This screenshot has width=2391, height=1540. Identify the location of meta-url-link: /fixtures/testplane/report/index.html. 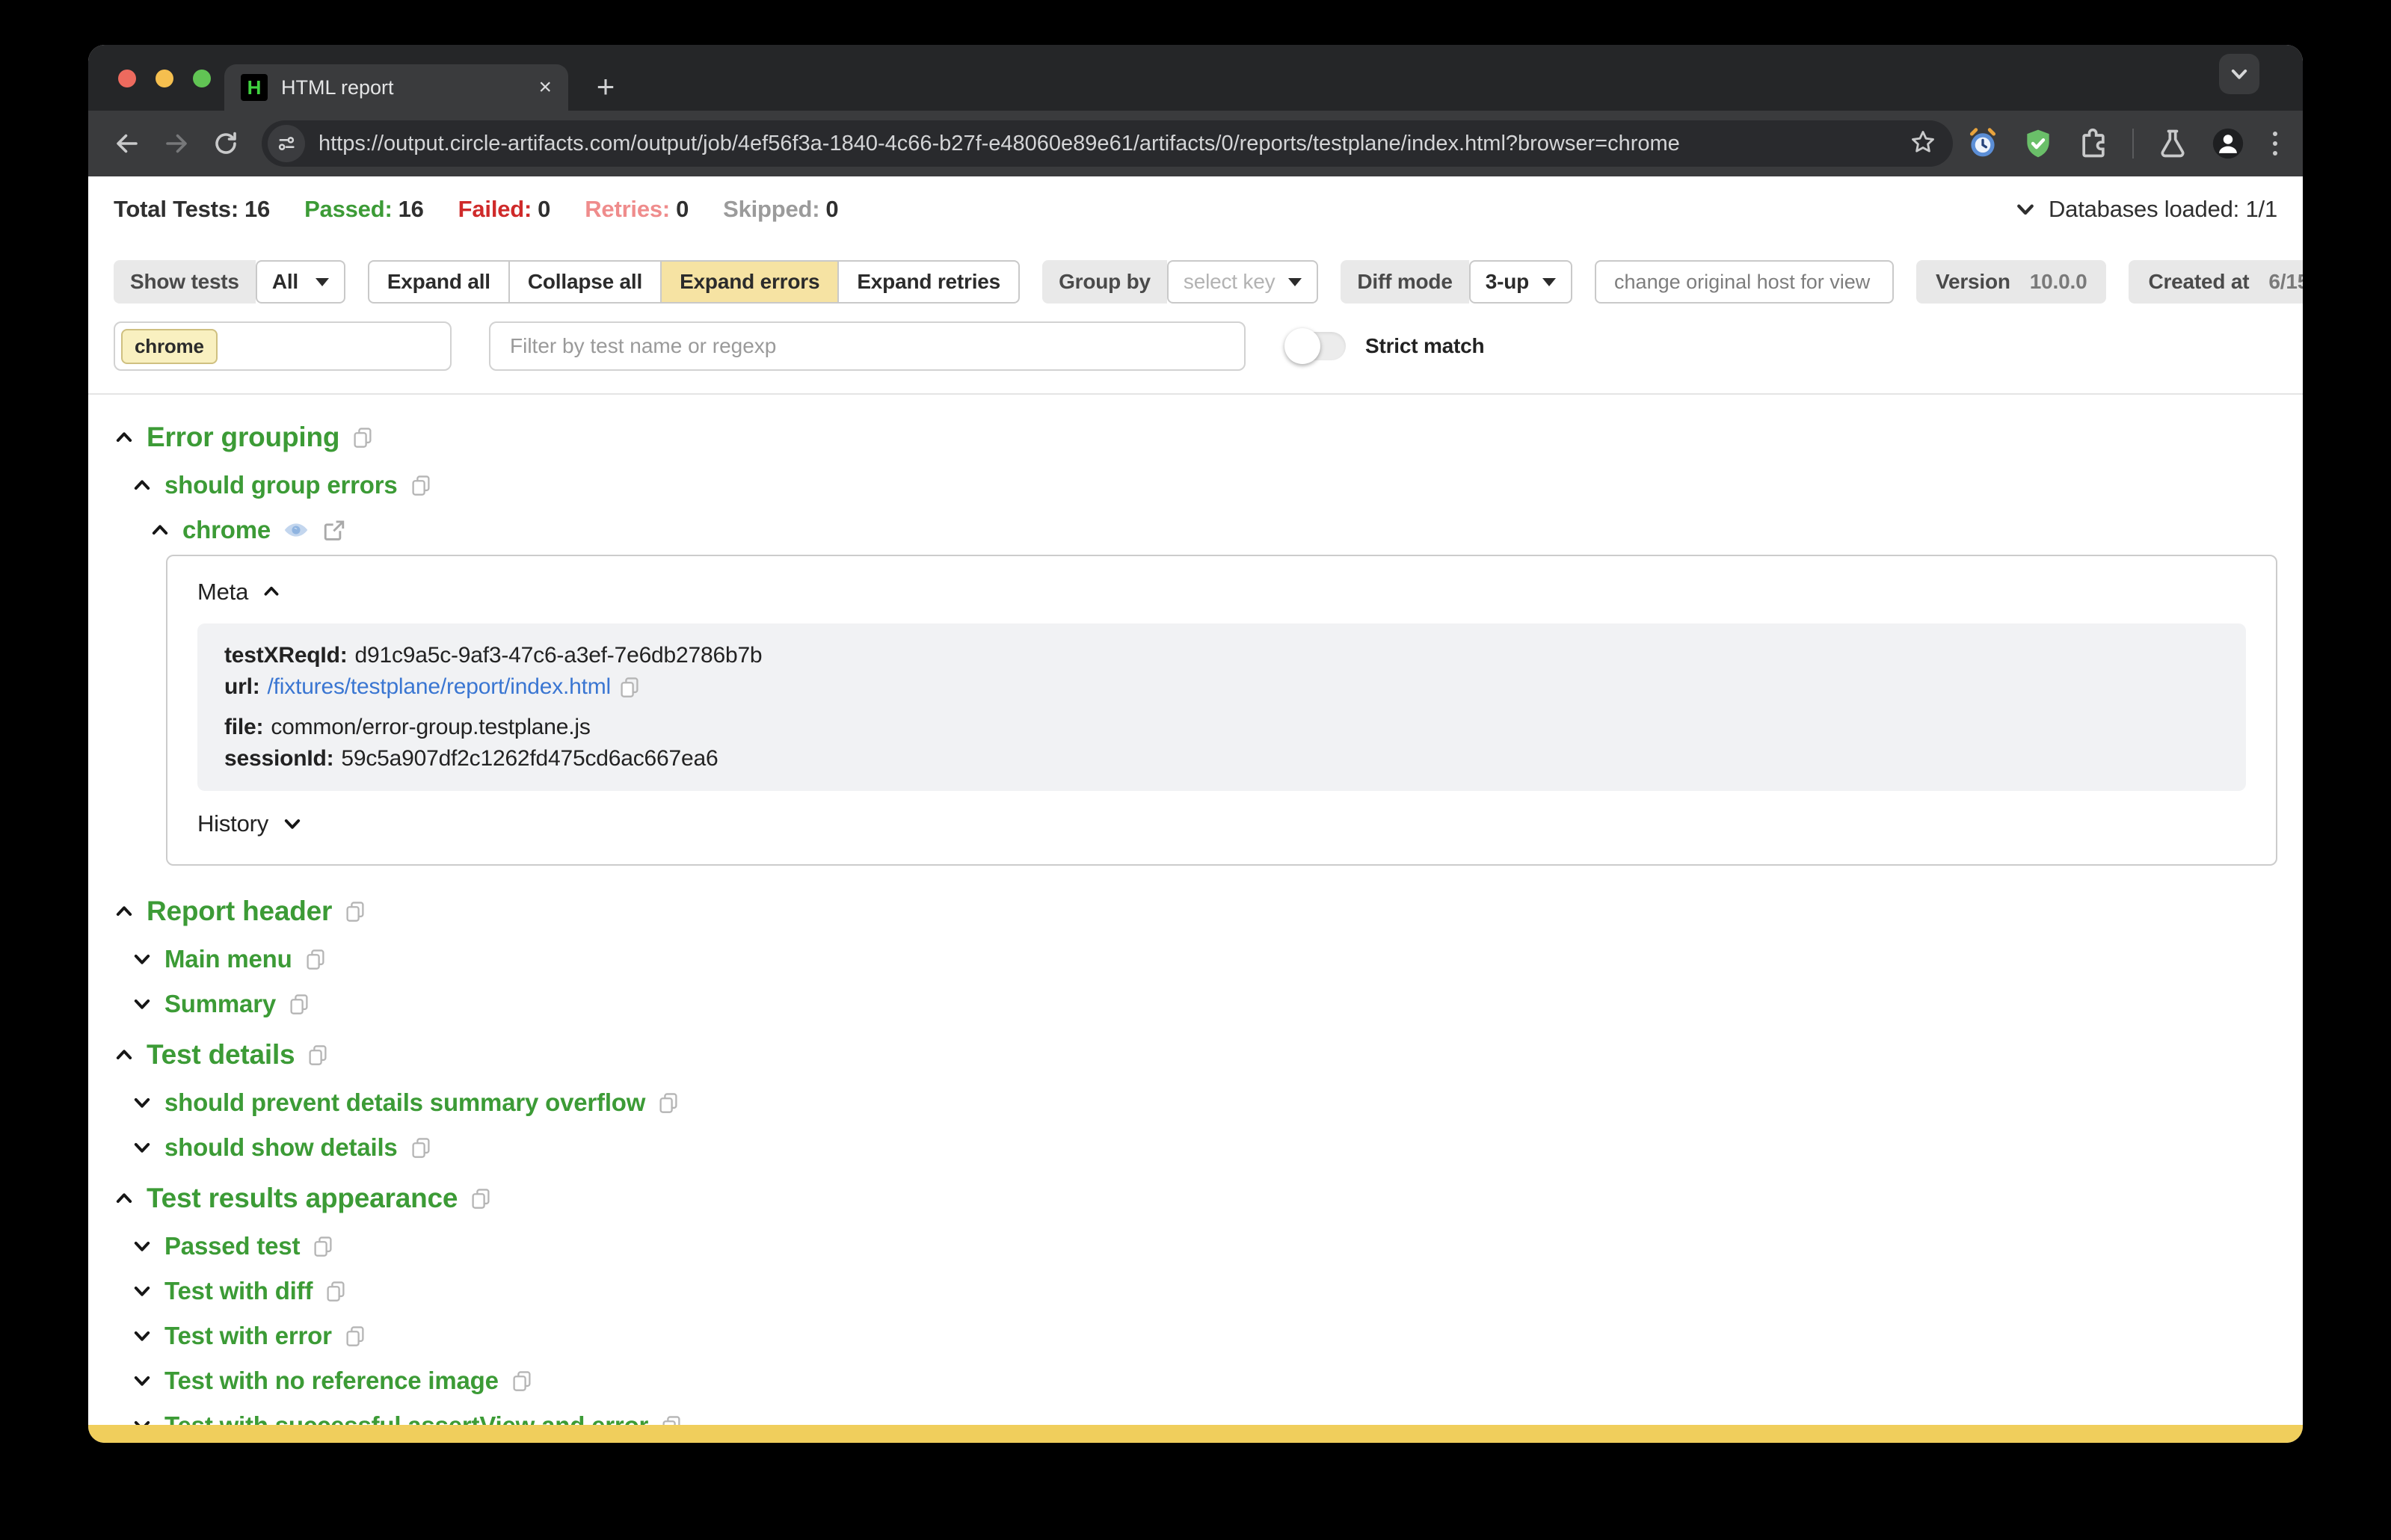
(440, 687).